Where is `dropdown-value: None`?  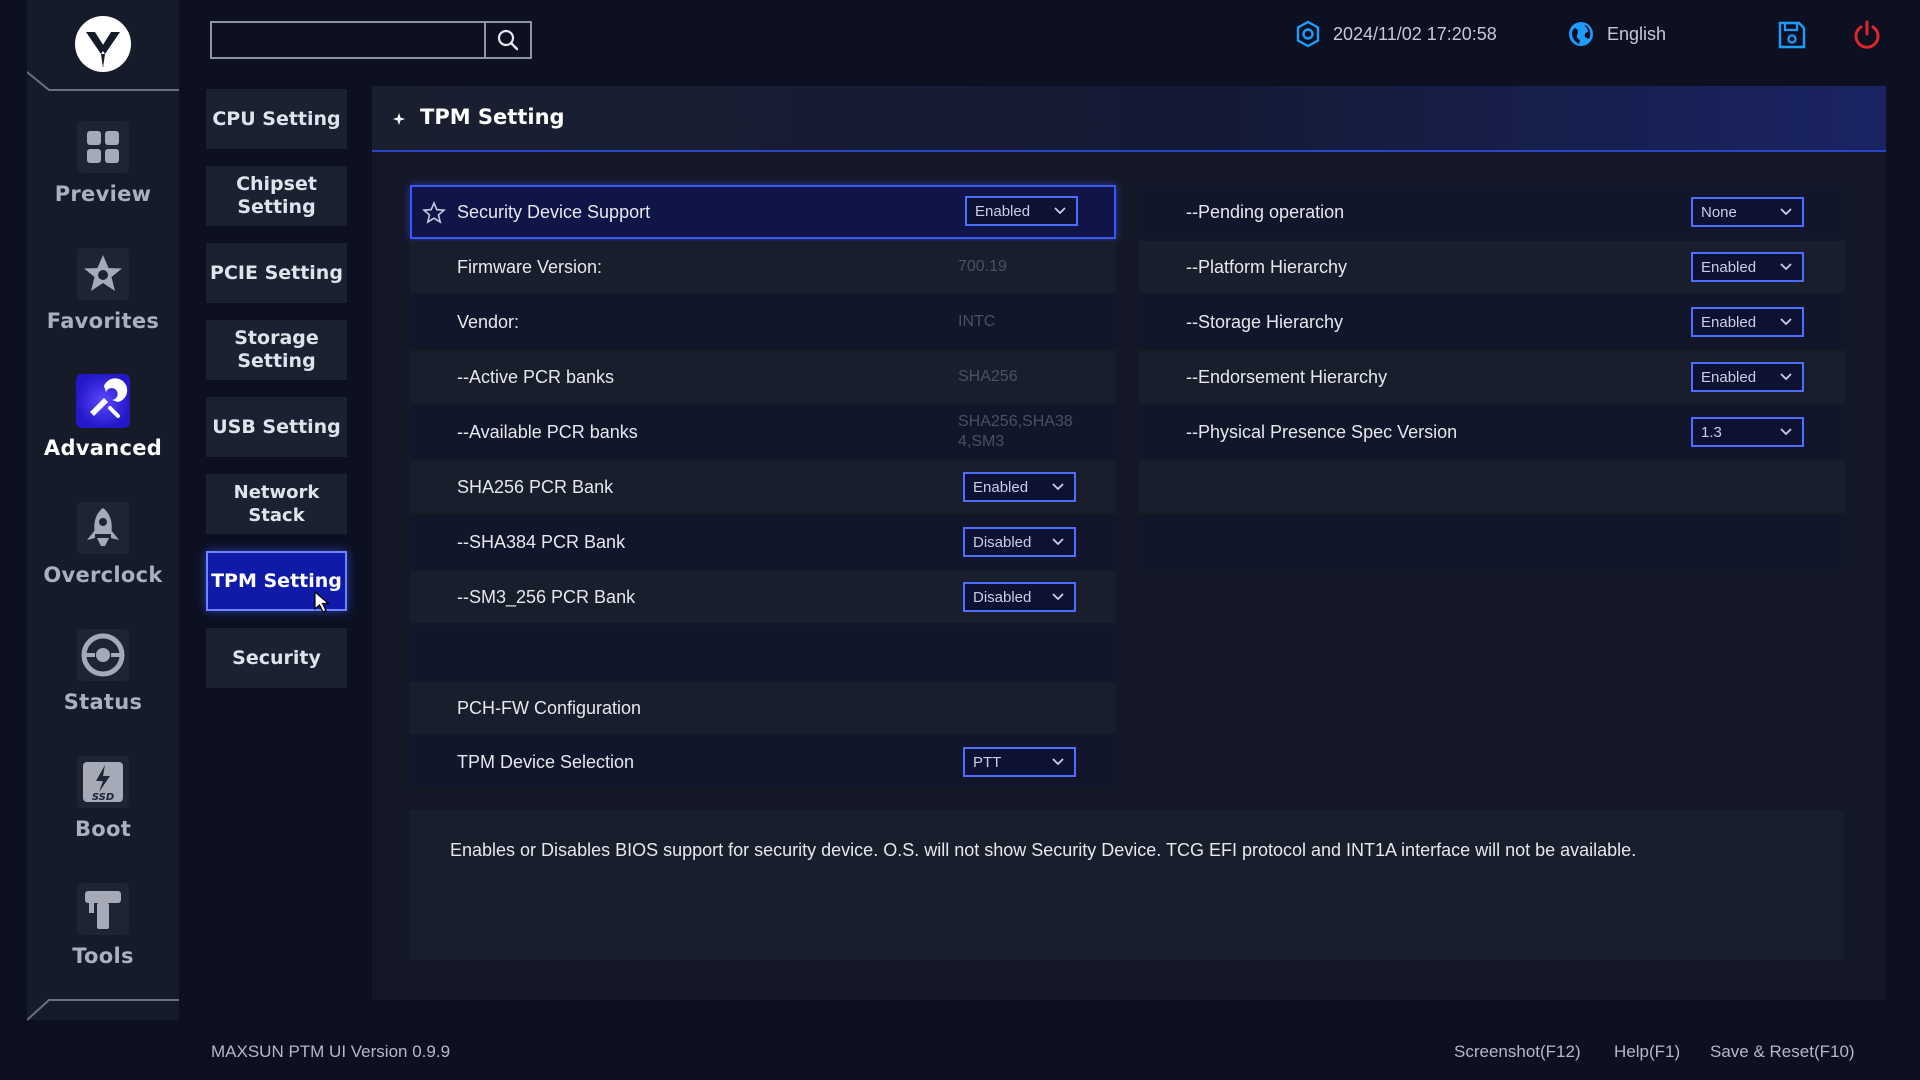 dropdown-value: None is located at coordinates (1719, 212).